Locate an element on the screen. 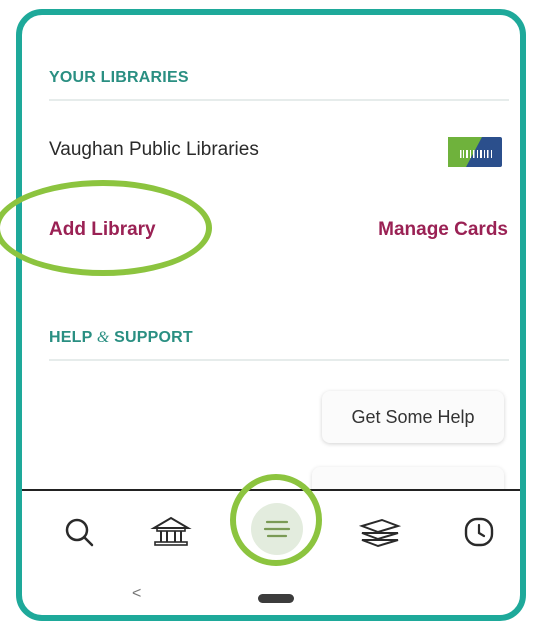  highlight-ring-menu is located at coordinates (276, 520).